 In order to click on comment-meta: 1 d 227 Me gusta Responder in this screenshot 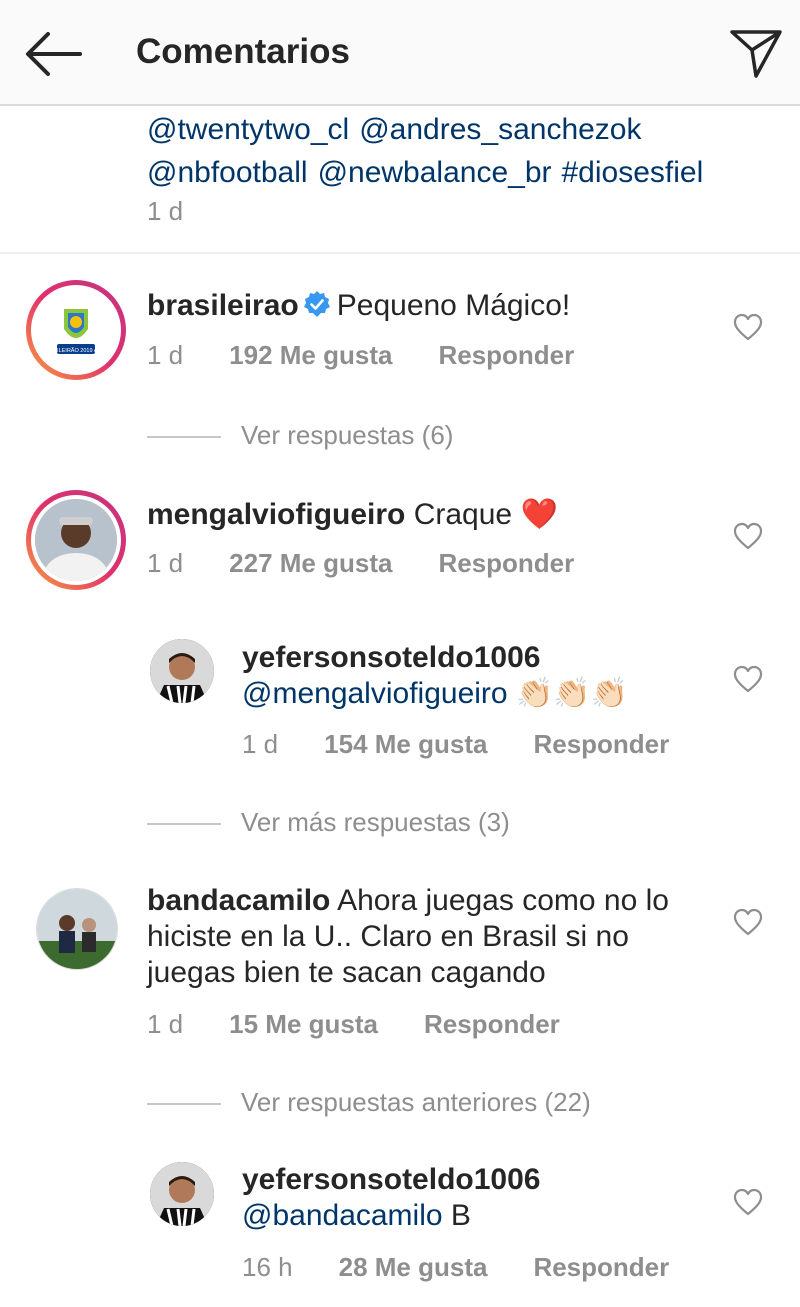, I will do `click(360, 563)`.